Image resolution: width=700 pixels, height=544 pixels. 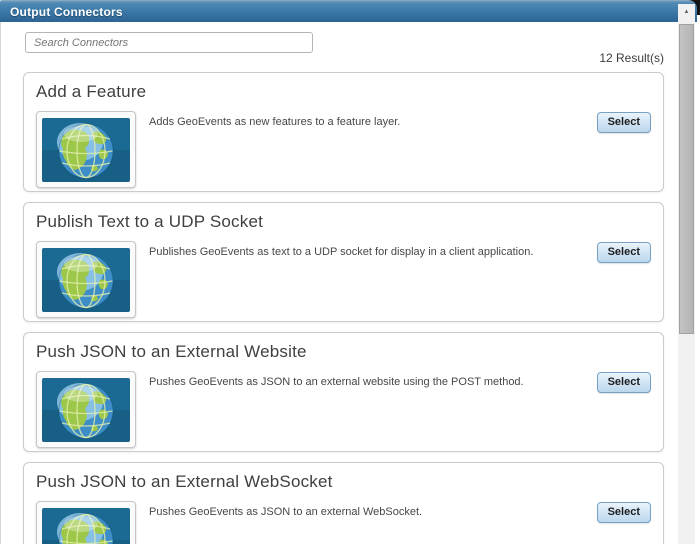 I want to click on connector-title: Publish Text to a UDP Socket, so click(x=150, y=221).